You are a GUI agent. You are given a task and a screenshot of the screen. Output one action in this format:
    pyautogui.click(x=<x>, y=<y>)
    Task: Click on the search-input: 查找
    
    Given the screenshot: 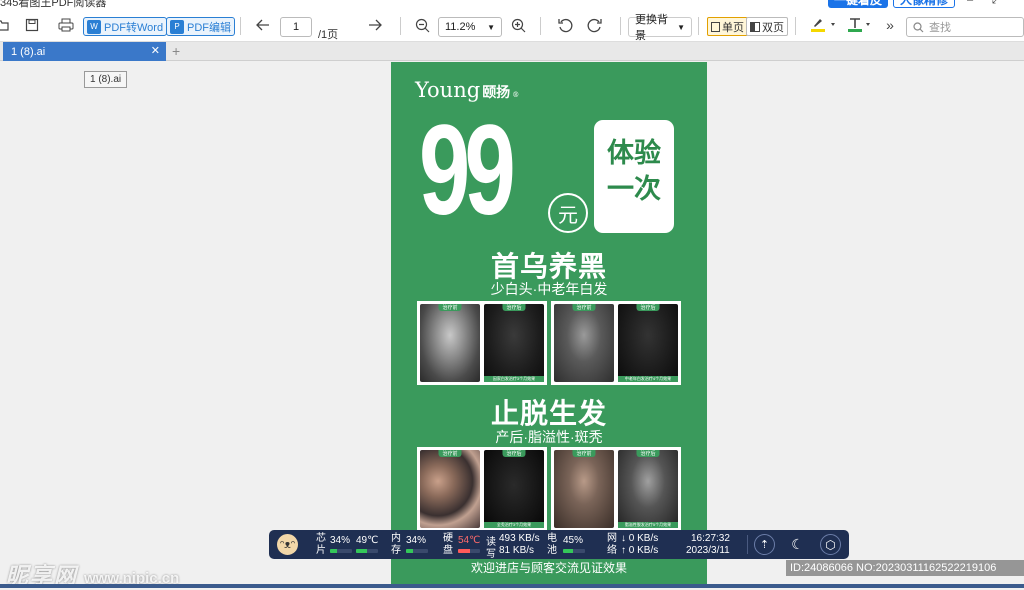 What is the action you would take?
    pyautogui.click(x=965, y=27)
    